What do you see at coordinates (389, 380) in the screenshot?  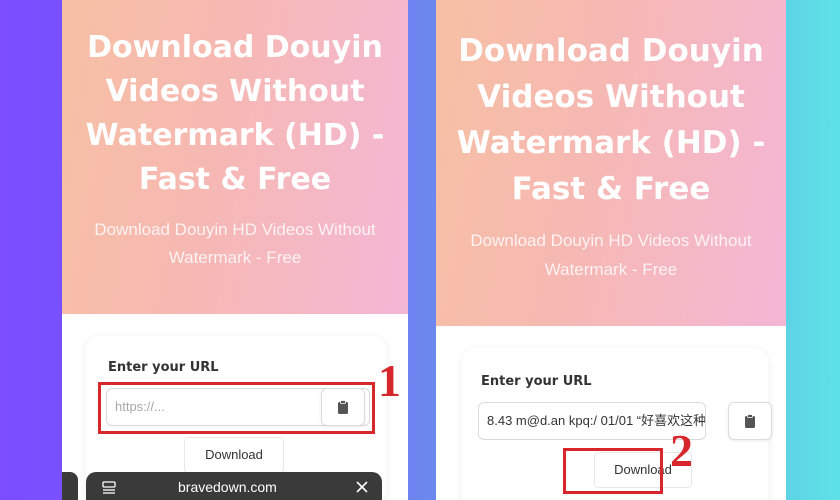 I see `step-number-1: 1` at bounding box center [389, 380].